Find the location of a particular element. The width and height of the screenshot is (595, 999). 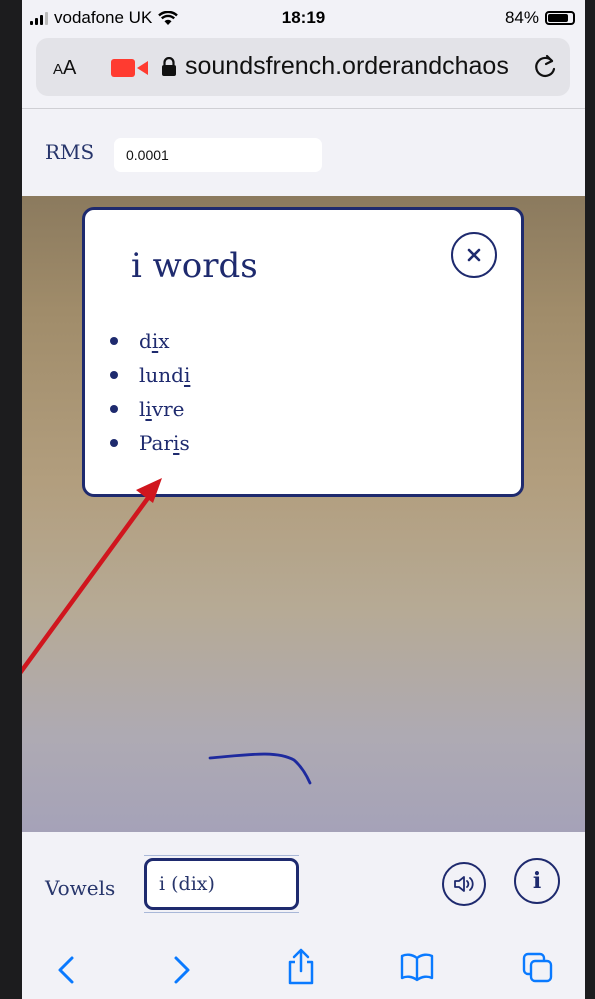

rms-row: RMS is located at coordinates (303, 153).